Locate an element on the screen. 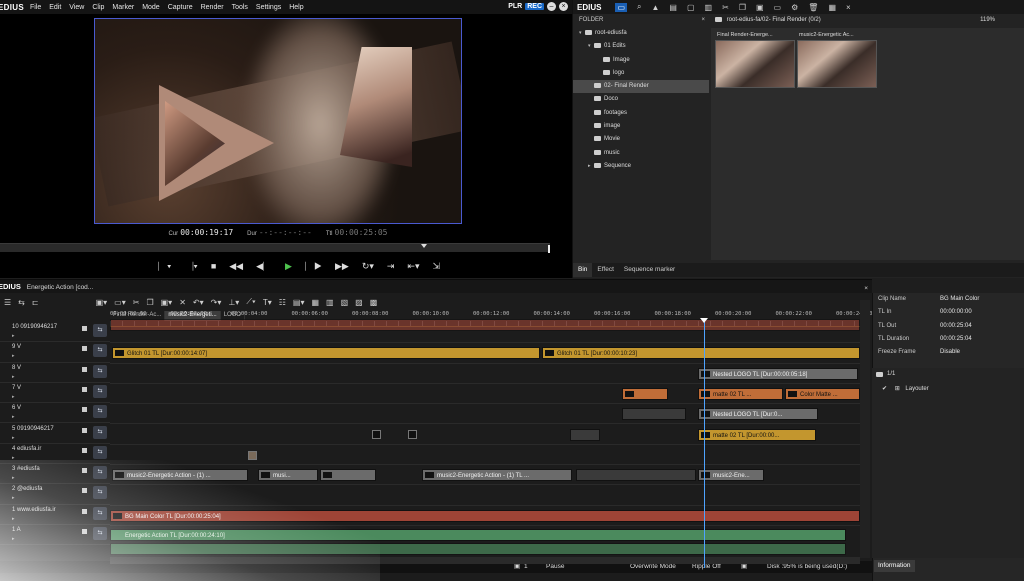  sync-icon: ⇆ is located at coordinates (21, 302).